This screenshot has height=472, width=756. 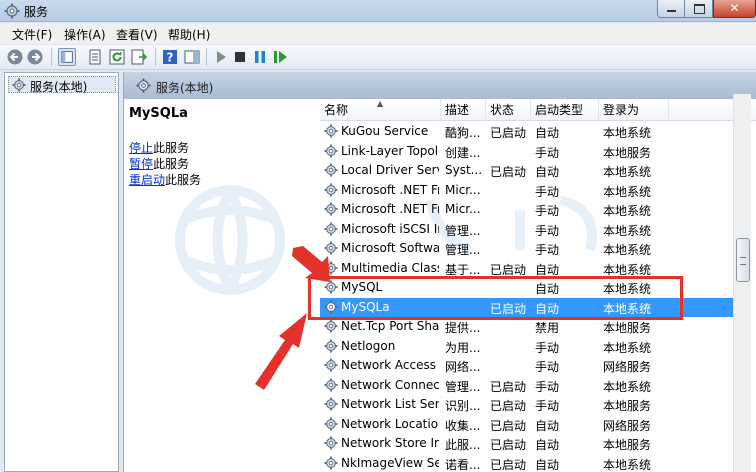 What do you see at coordinates (530, 444) in the screenshot?
I see `table-row: Network Store Inter... 此服... 已启动自动 本地服务` at bounding box center [530, 444].